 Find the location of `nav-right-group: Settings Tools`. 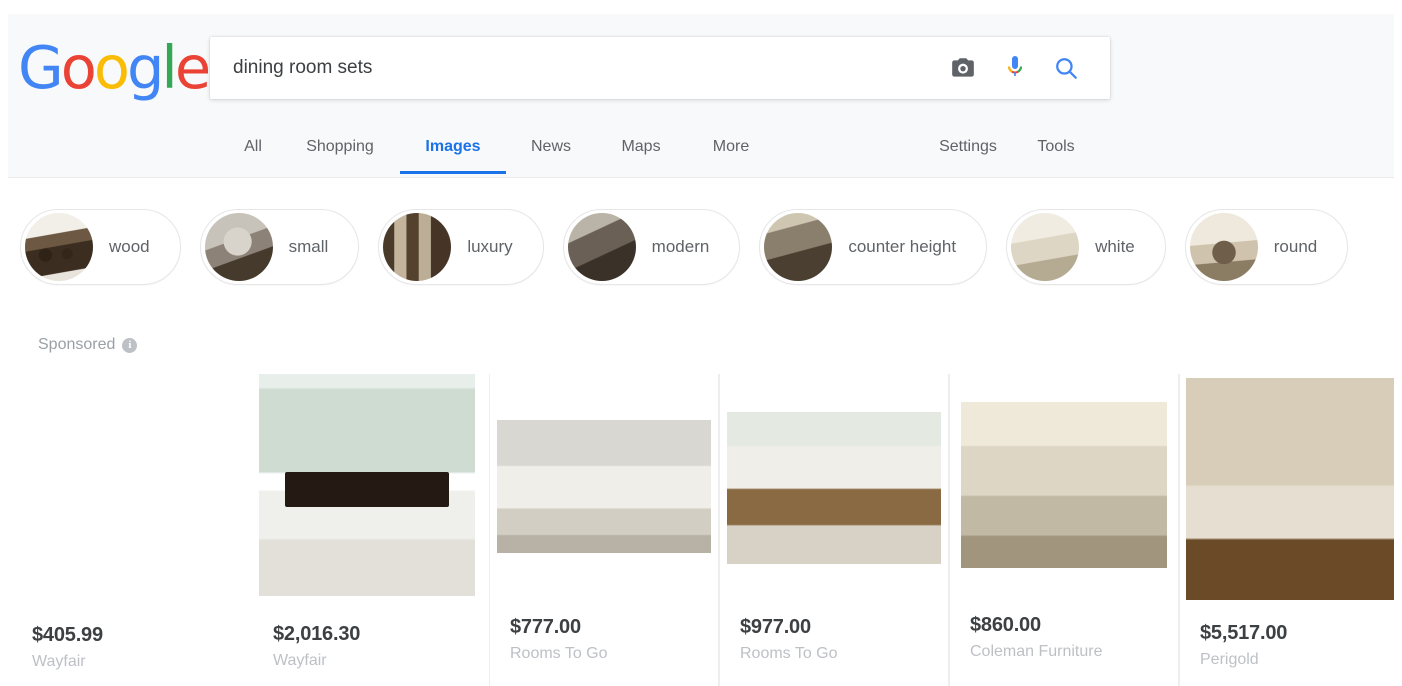

nav-right-group: Settings Tools is located at coordinates (1006, 149).